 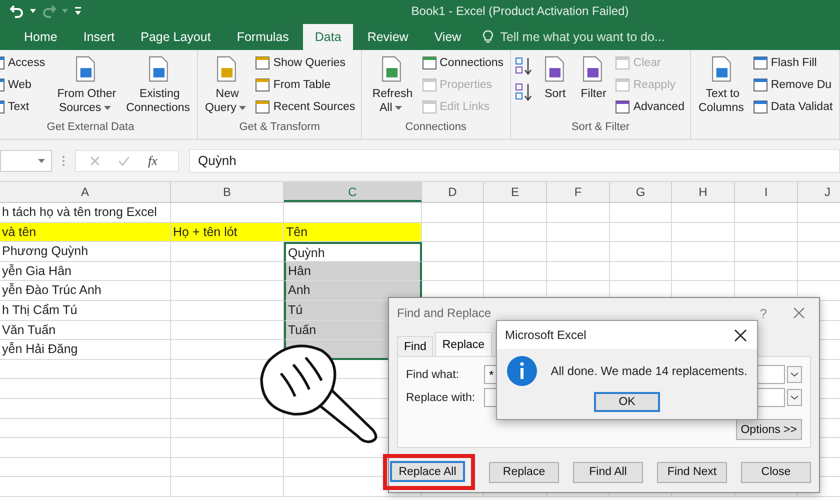 What do you see at coordinates (523, 92) in the screenshot?
I see `sort-descending-icon` at bounding box center [523, 92].